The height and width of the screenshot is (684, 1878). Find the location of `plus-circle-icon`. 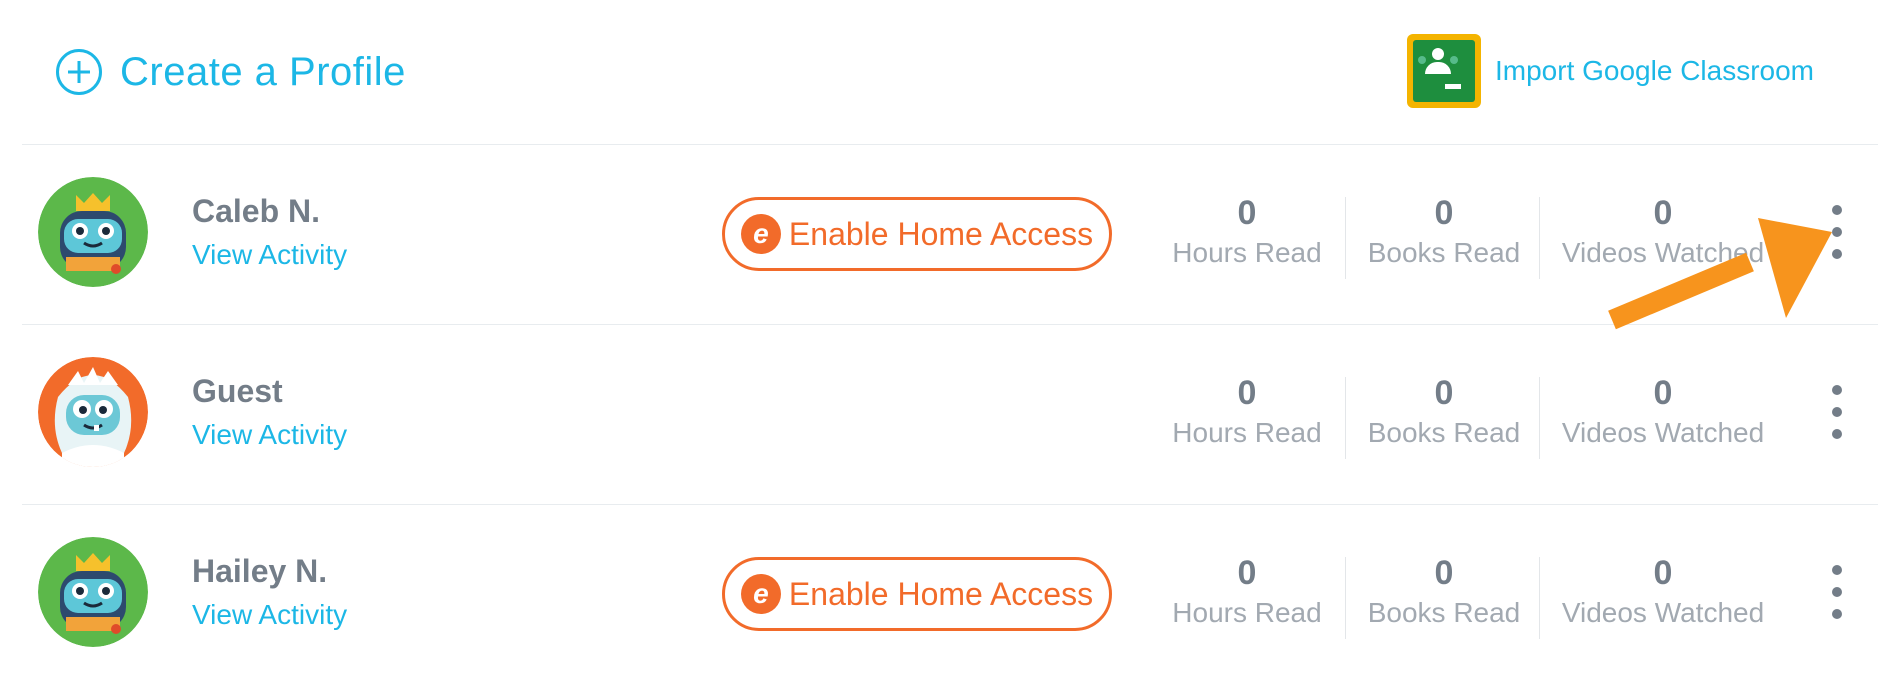

plus-circle-icon is located at coordinates (79, 72).